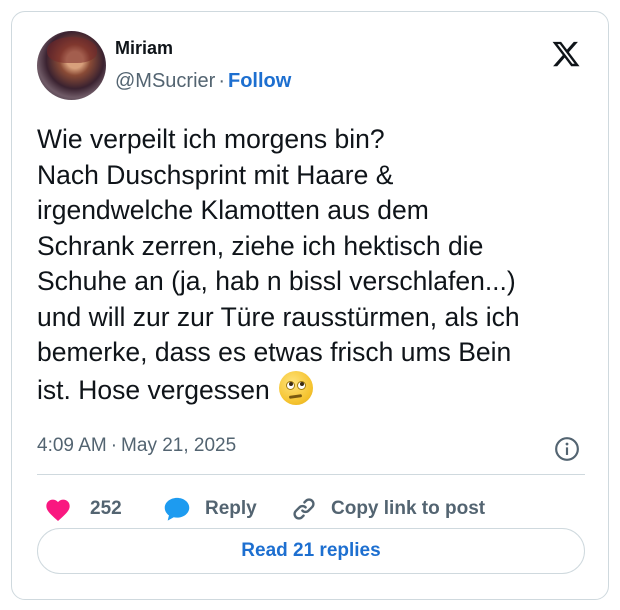  What do you see at coordinates (58, 510) in the screenshot?
I see `heart-icon` at bounding box center [58, 510].